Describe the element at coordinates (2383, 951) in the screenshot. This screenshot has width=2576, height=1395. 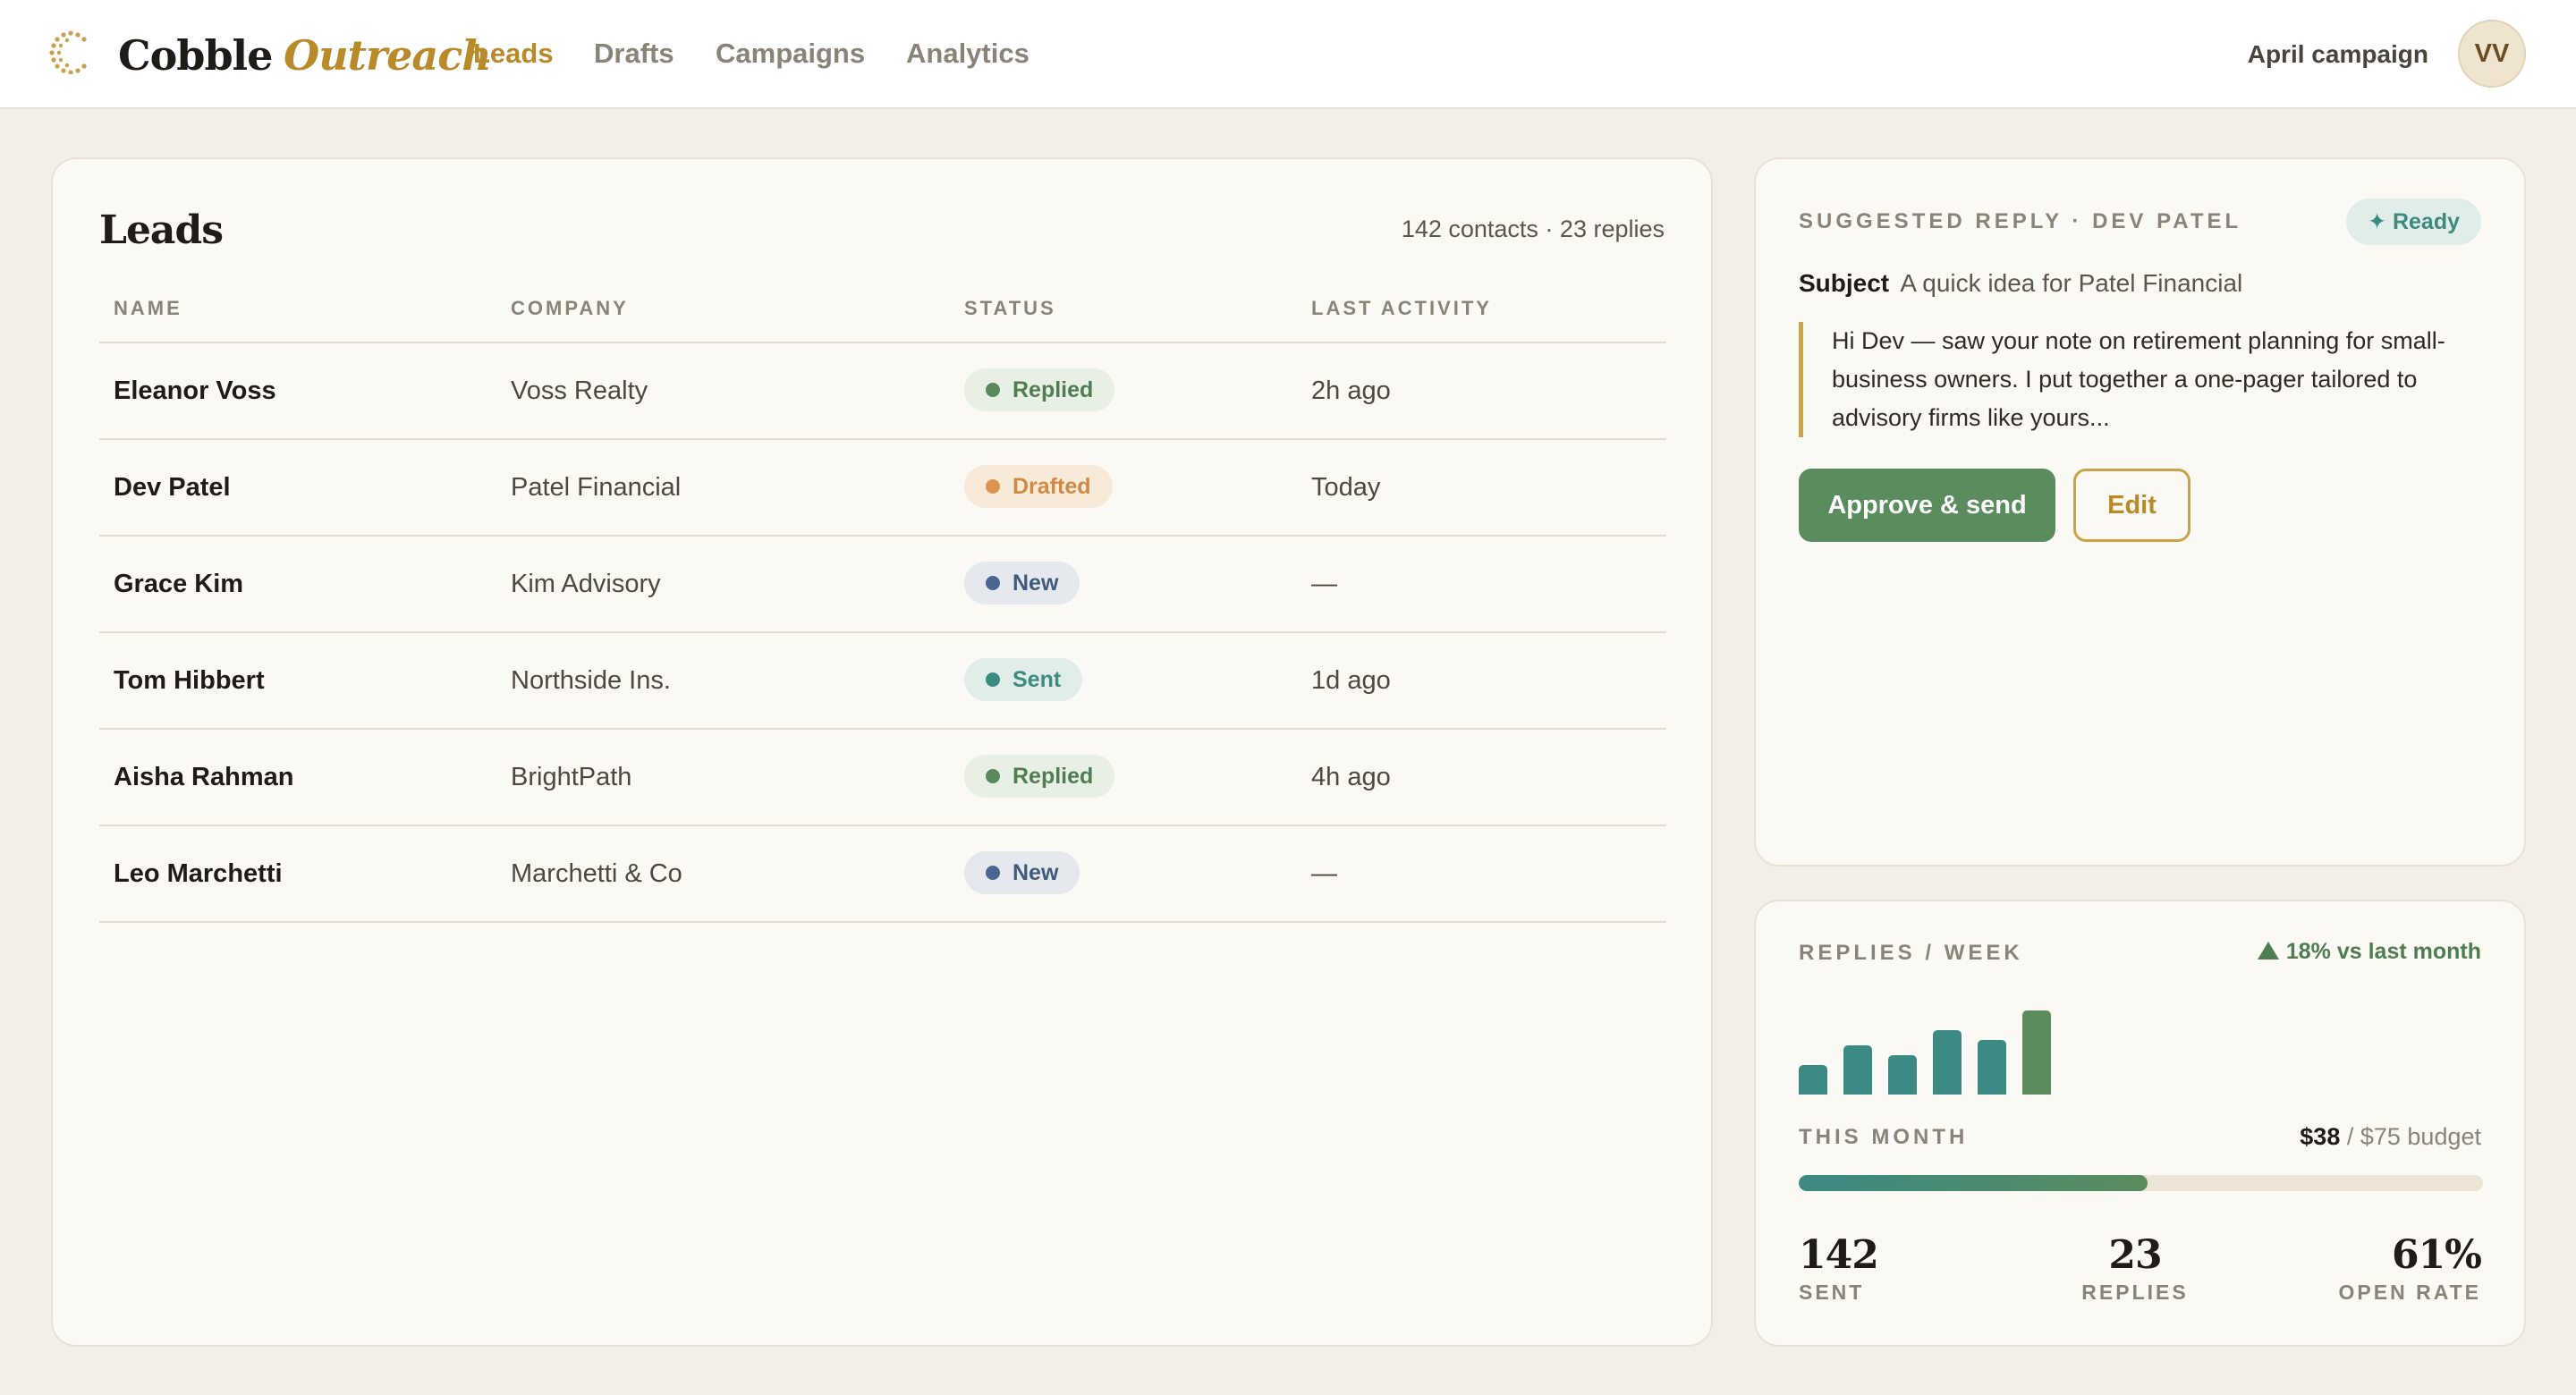
I see `trend-text: 18% vs last month` at that location.